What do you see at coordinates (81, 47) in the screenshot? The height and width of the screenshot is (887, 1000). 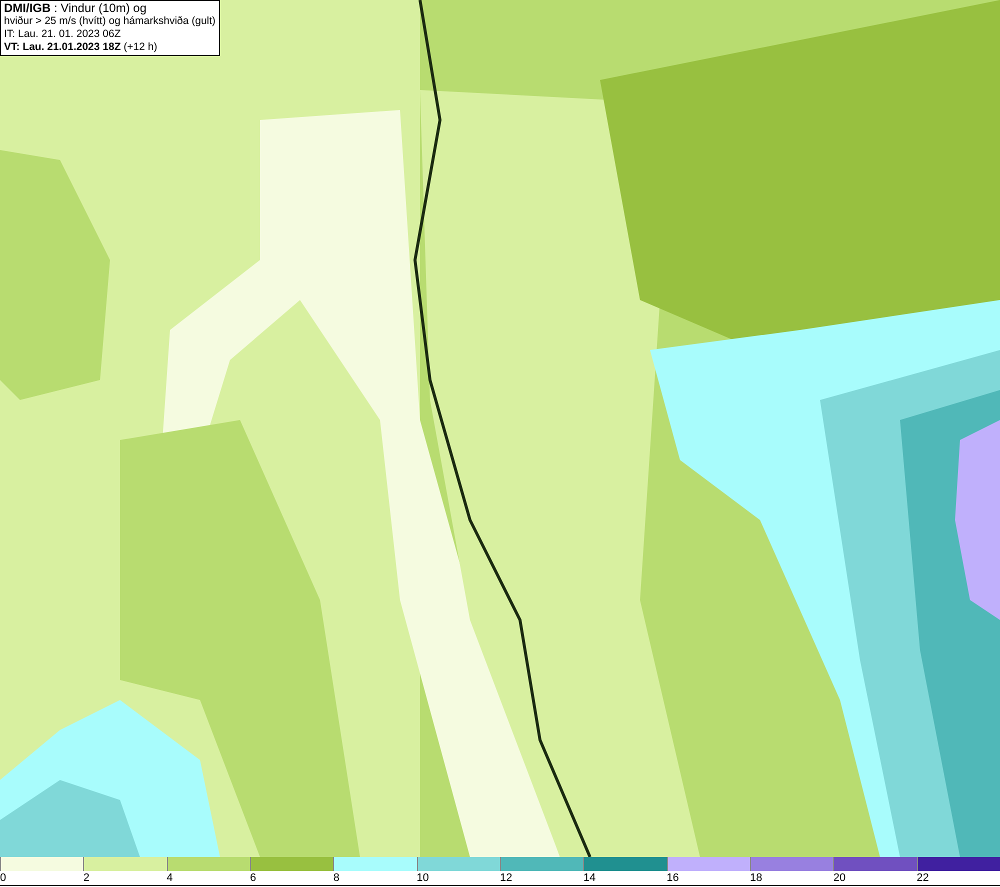 I see `header-text: VT: Lau. 21.01.2023 18Z (+12 h)` at bounding box center [81, 47].